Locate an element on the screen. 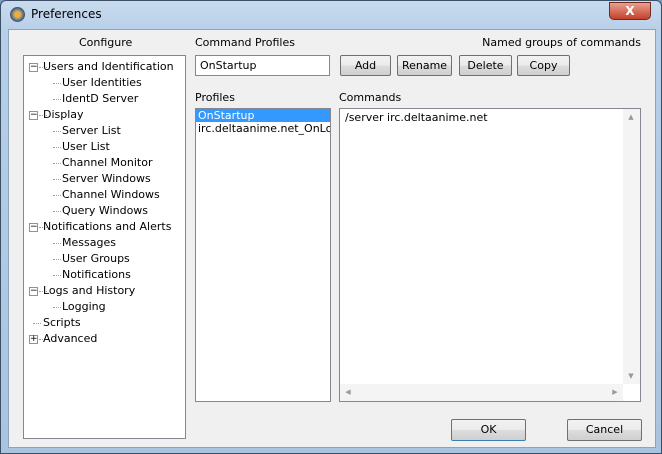 The image size is (662, 454). window-title: Preferences is located at coordinates (66, 14).